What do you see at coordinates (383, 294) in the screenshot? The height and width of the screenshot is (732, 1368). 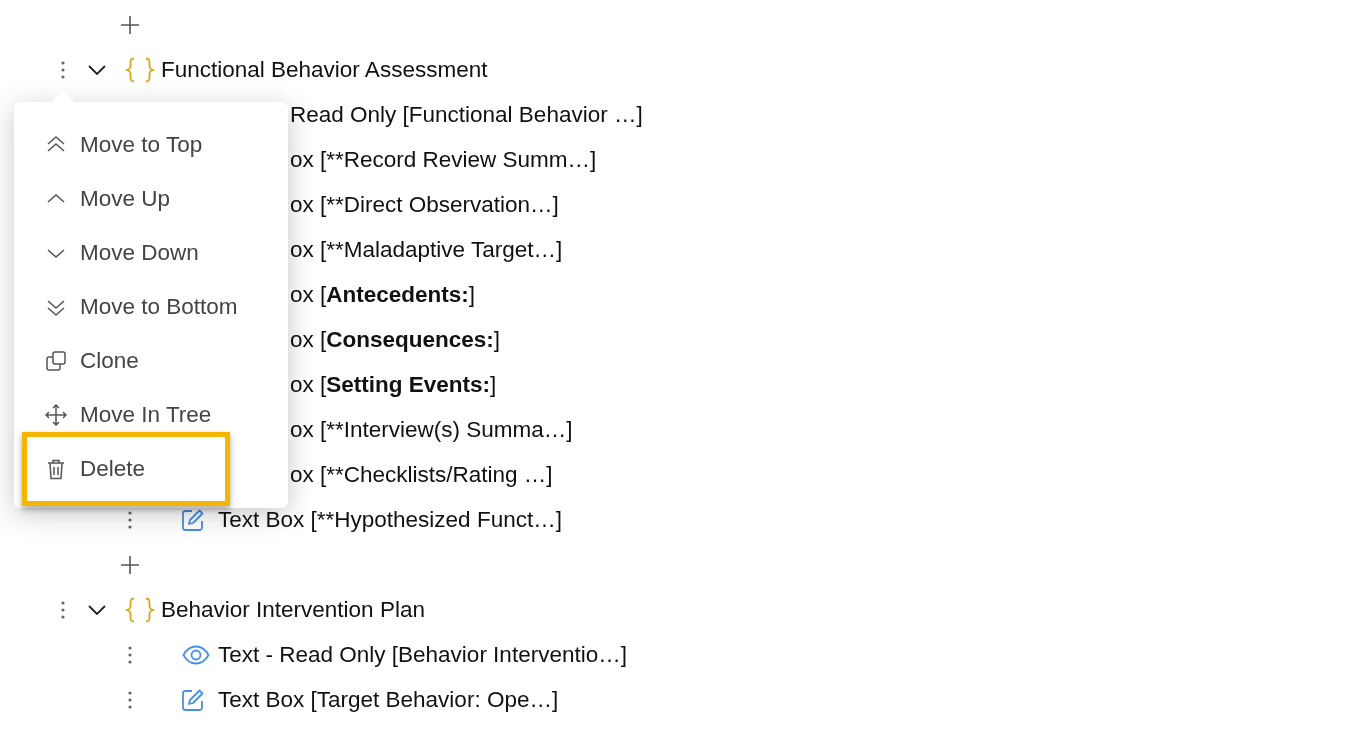 I see `tree-item-label: ox [Antecedents:]` at bounding box center [383, 294].